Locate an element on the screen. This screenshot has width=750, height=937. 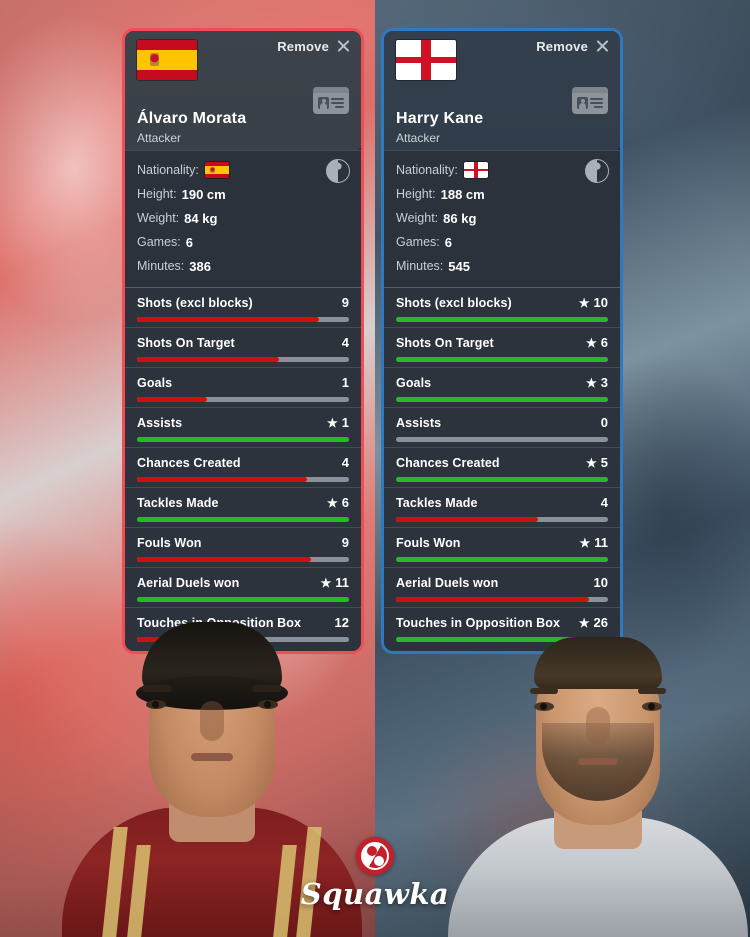
stat-row-header: Assists ★ 1 is located at coordinates (243, 422).